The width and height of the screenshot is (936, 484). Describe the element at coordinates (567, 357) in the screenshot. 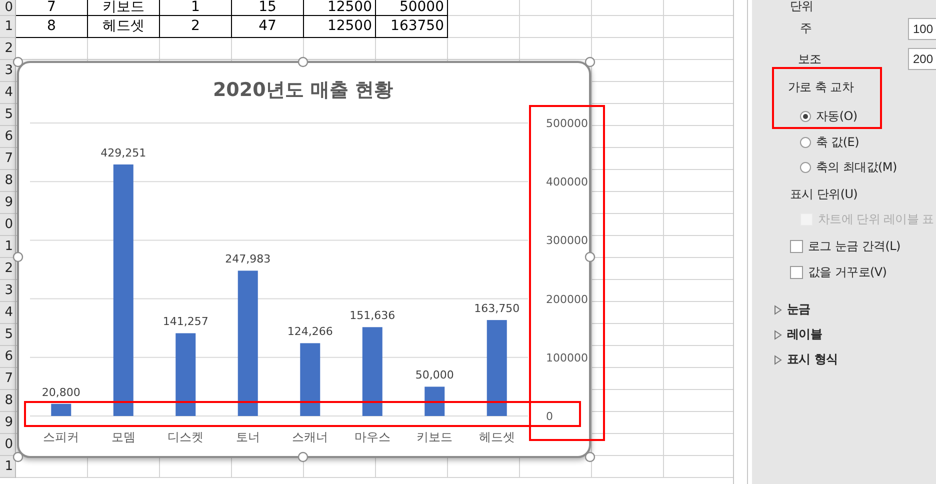

I see `axis-tick-label: 100000` at that location.